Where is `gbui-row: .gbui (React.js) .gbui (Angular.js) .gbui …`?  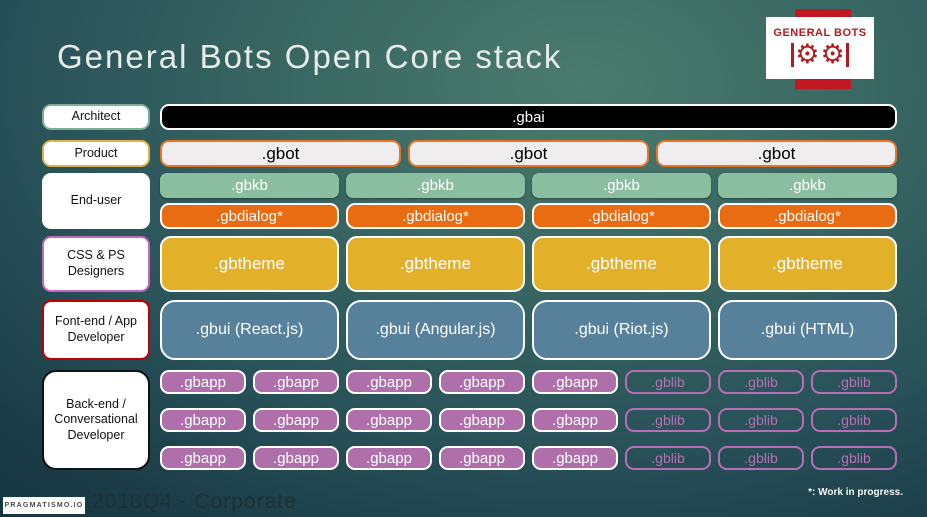 gbui-row: .gbui (React.js) .gbui (Angular.js) .gbui … is located at coordinates (528, 330).